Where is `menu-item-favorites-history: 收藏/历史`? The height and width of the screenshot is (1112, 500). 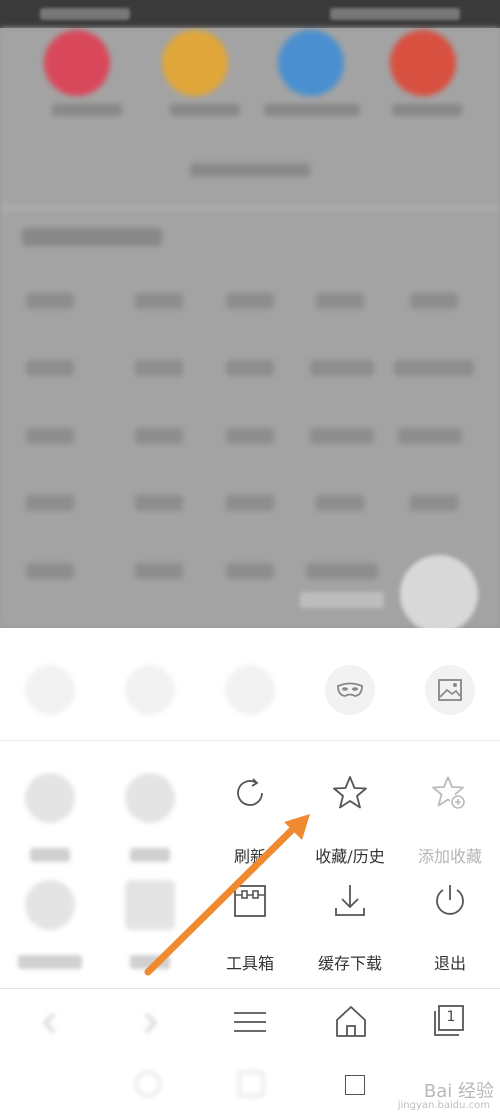
menu-item-favorites-history: 收藏/历史 is located at coordinates (350, 823).